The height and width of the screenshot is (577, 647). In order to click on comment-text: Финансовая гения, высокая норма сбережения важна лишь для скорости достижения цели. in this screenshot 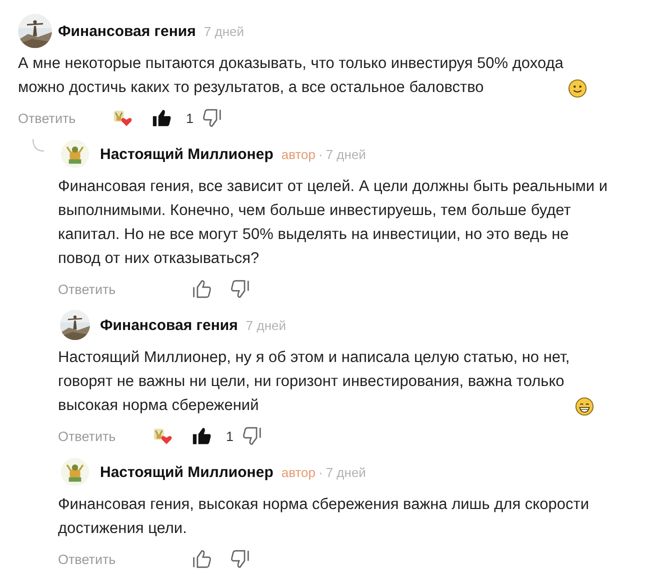, I will do `click(323, 517)`.